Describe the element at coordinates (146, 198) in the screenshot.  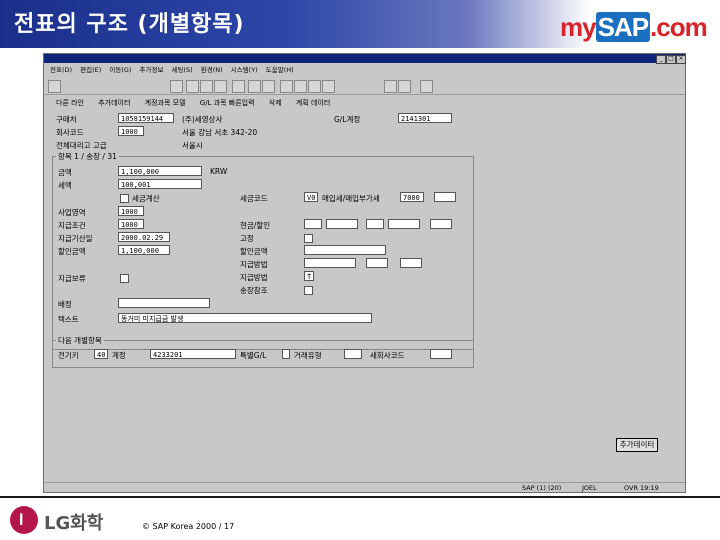
I see `calculate-tax-label: 세금계산` at that location.